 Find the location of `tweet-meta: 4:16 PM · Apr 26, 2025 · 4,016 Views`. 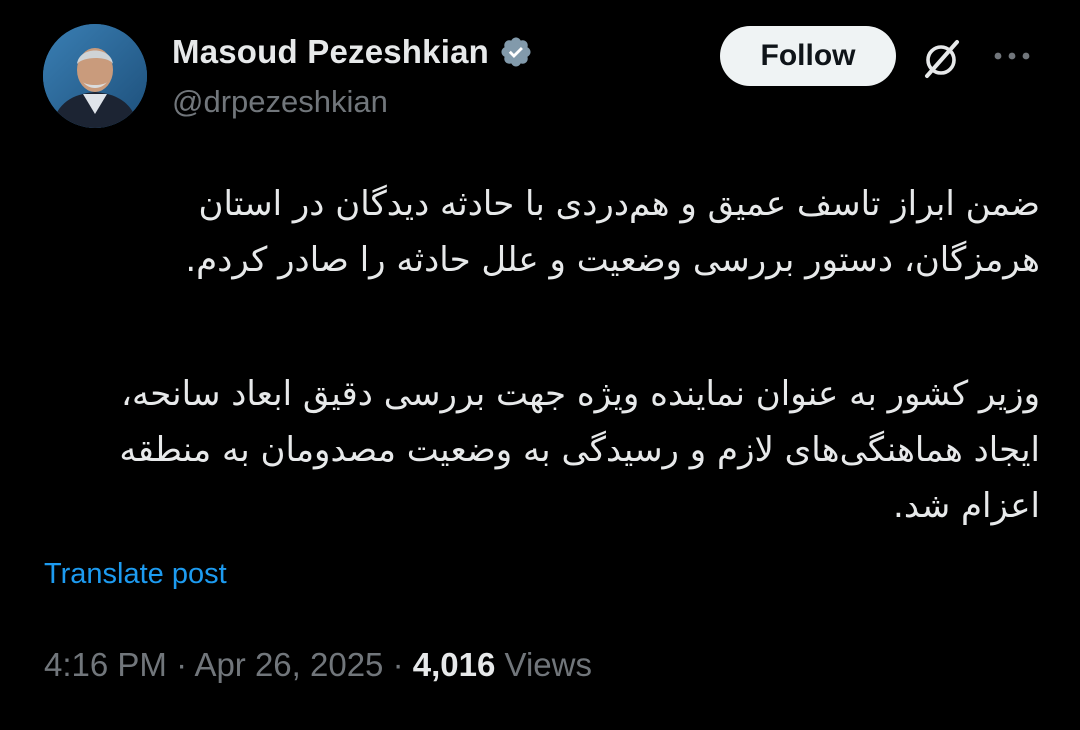

tweet-meta: 4:16 PM · Apr 26, 2025 · 4,016 Views is located at coordinates (318, 665).